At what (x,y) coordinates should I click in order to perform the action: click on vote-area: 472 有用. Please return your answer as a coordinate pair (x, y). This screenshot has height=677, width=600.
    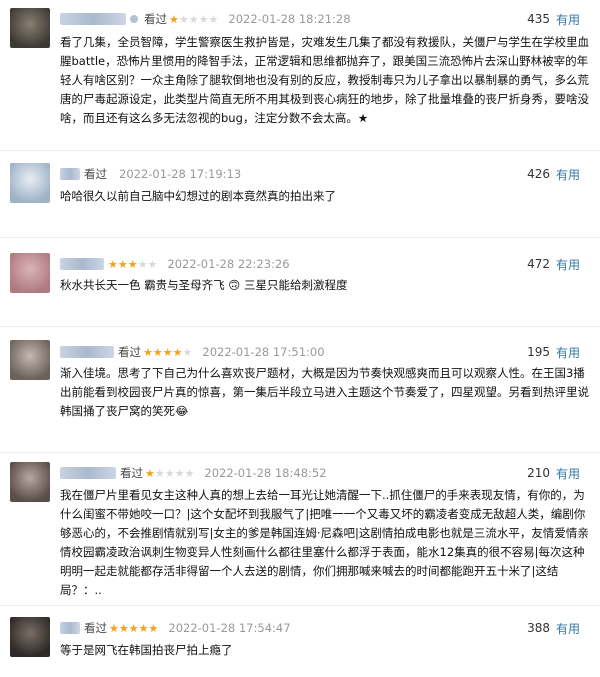
    Looking at the image, I should click on (553, 264).